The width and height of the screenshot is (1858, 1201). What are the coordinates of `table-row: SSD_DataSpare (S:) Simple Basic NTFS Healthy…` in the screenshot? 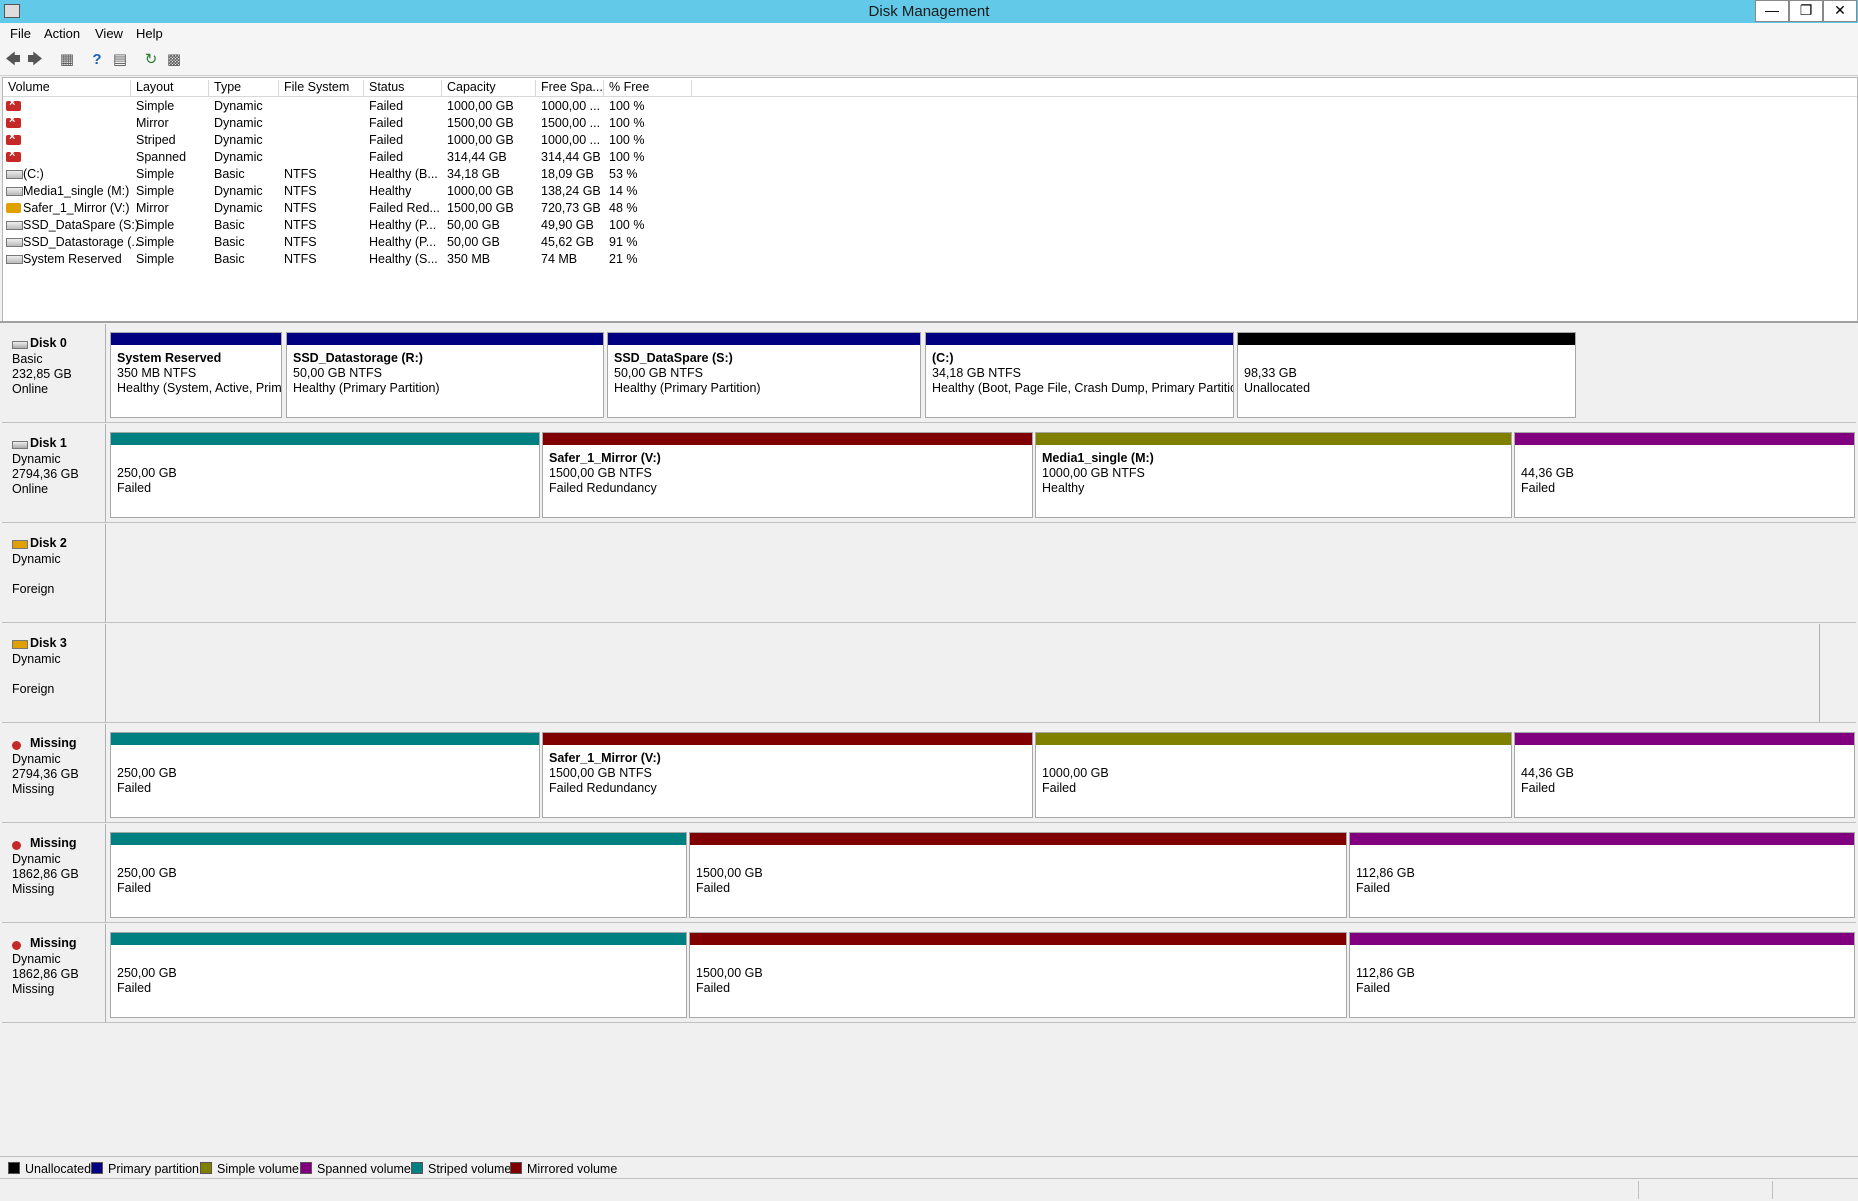 It's located at (930, 225).